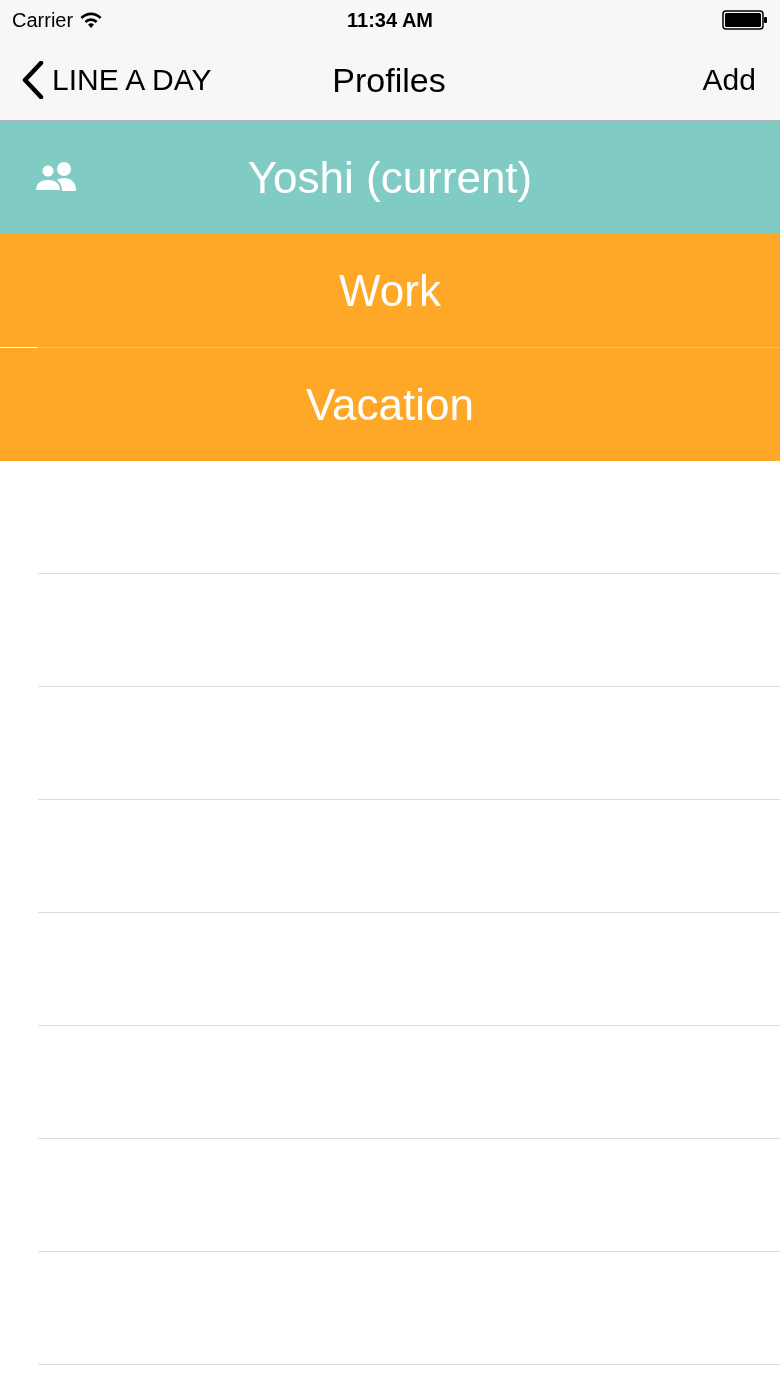 This screenshot has height=1387, width=780. Describe the element at coordinates (389, 80) in the screenshot. I see `nav-title: Profiles` at that location.